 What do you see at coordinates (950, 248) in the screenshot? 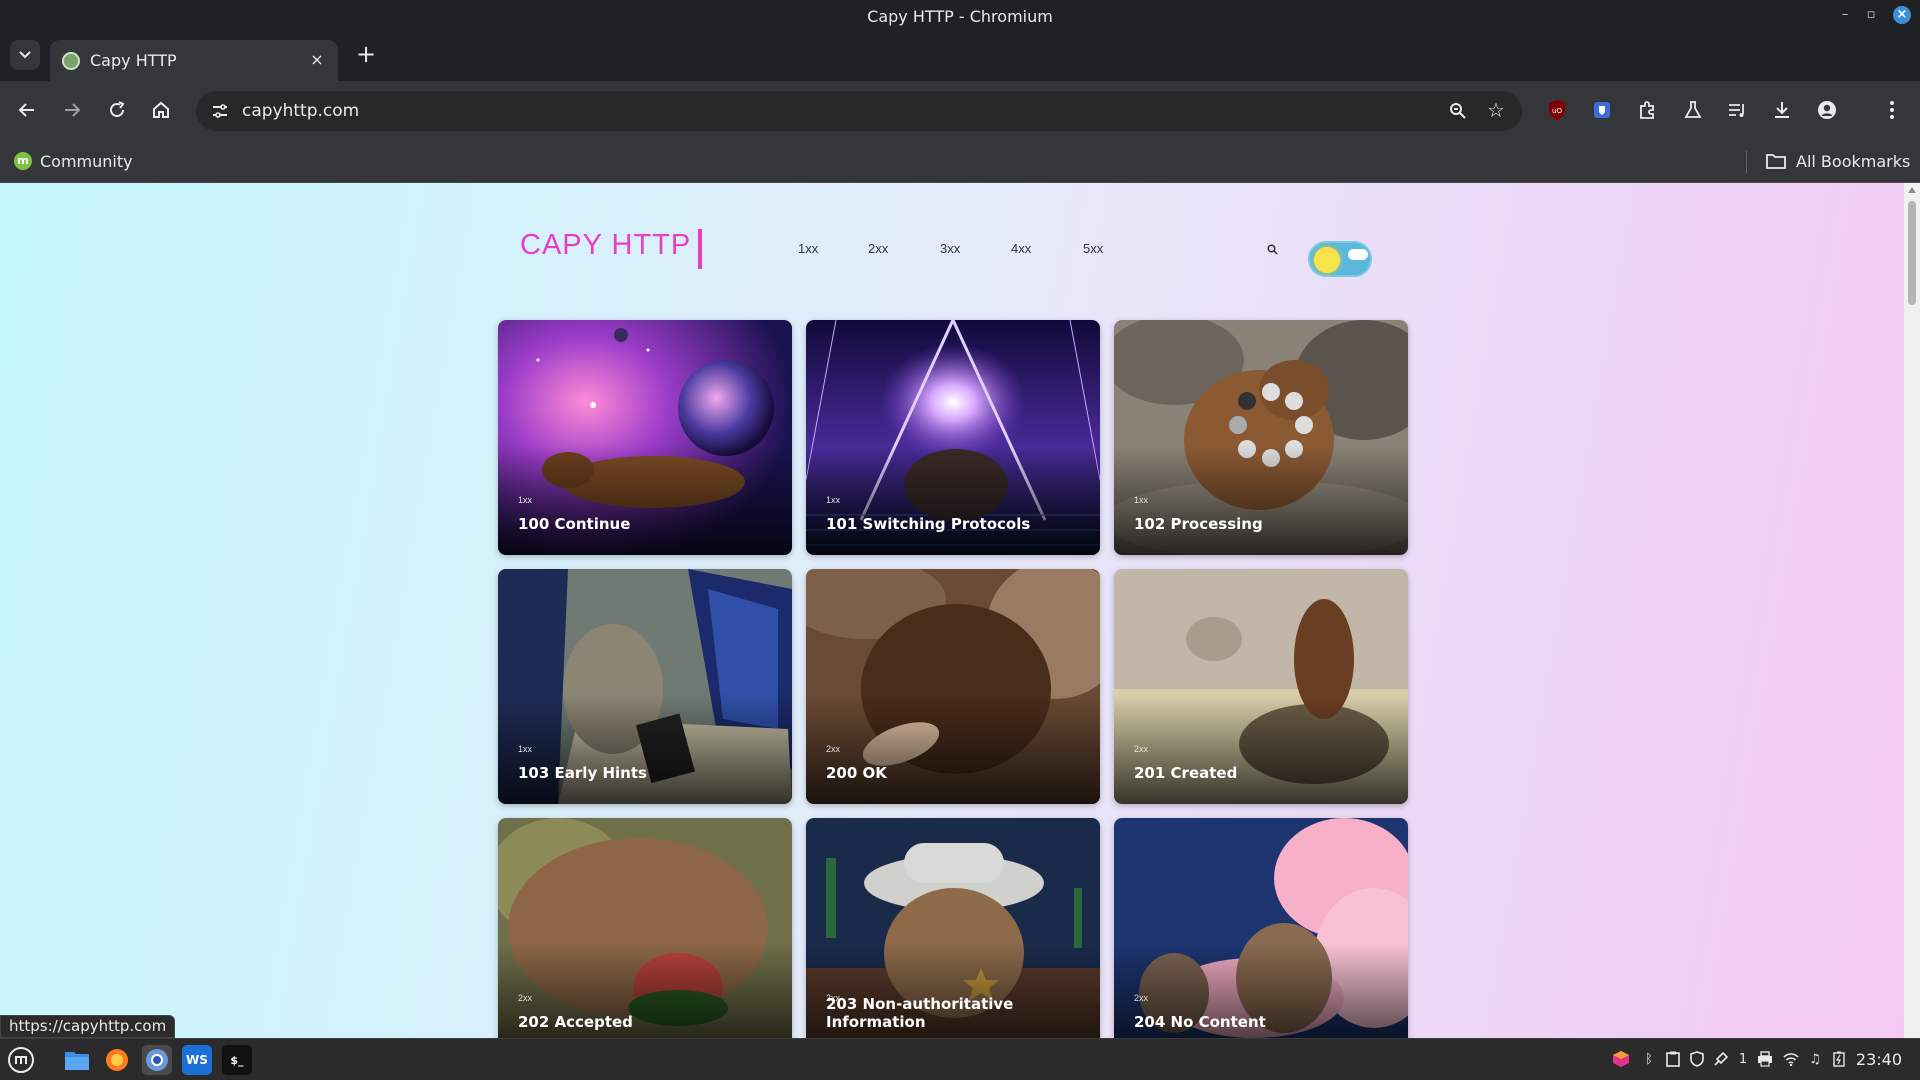
I see `nav-link-3xx: 3xx` at bounding box center [950, 248].